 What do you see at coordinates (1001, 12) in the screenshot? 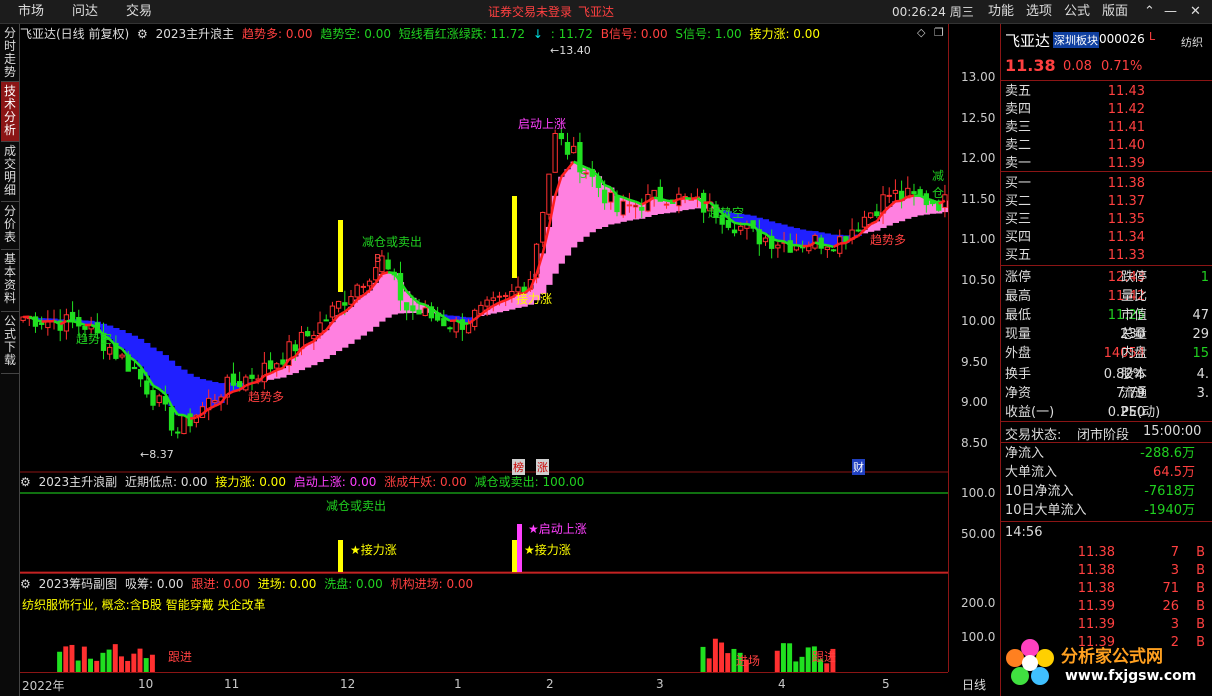
I see `menu-func: 功能` at bounding box center [1001, 12].